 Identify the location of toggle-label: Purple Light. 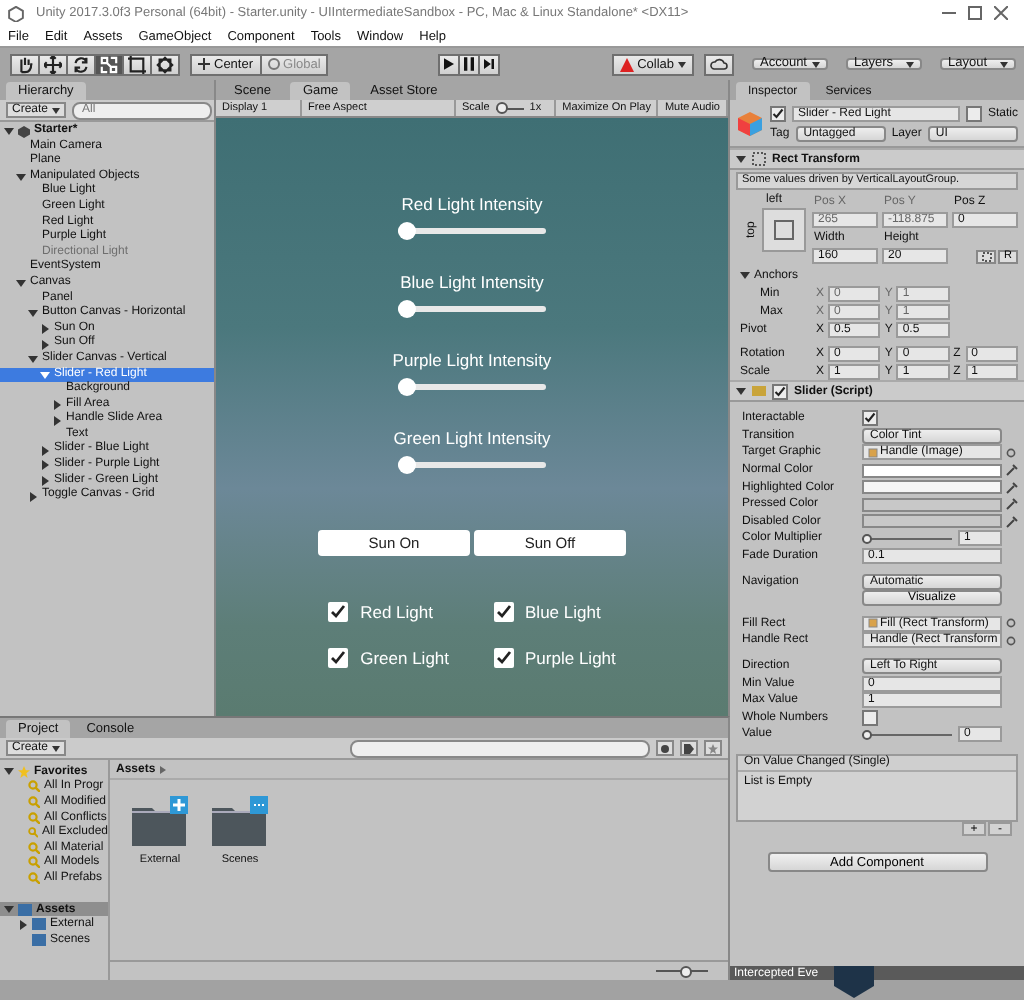
(570, 658).